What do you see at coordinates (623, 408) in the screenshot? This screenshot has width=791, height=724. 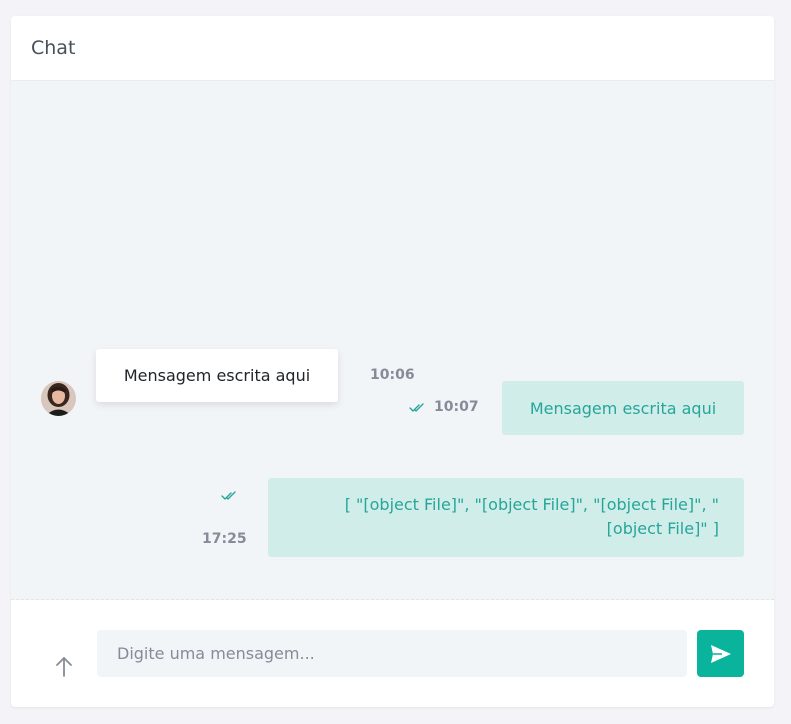 I see `outgoing-message-bubble: Mensagem escrita aqui` at bounding box center [623, 408].